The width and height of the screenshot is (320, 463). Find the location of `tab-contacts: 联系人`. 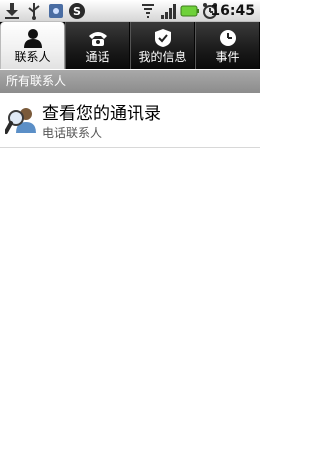

tab-contacts: 联系人 is located at coordinates (32, 45).